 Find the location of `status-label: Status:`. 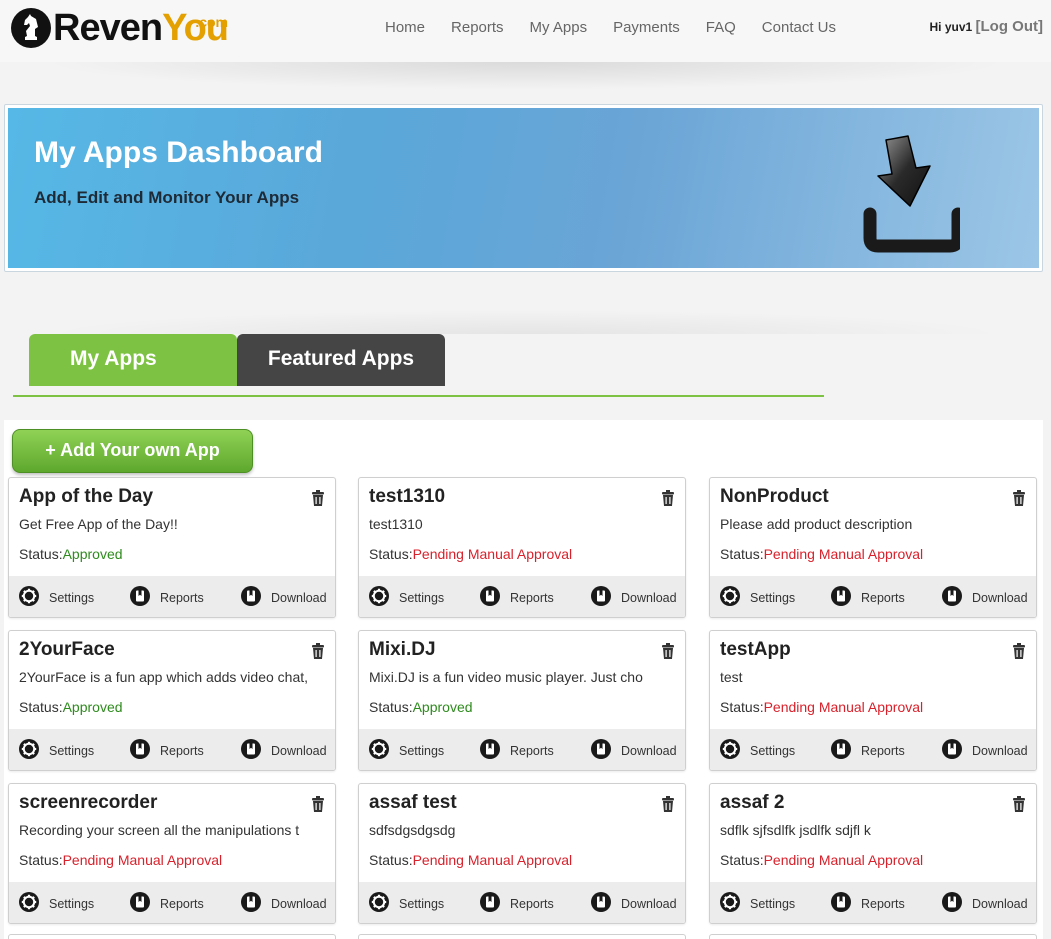

status-label: Status: is located at coordinates (742, 707).